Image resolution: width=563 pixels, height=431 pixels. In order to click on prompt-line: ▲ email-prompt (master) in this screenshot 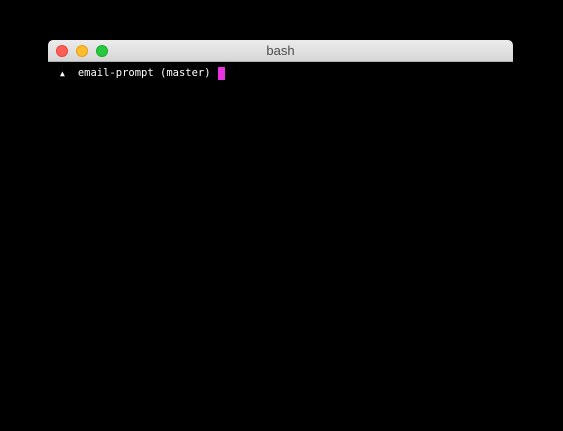, I will do `click(142, 73)`.